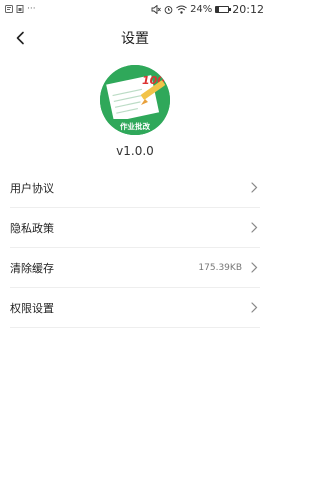 Image resolution: width=320 pixels, height=480 pixels. Describe the element at coordinates (135, 188) in the screenshot. I see `user-agreement-item: 用户协议` at that location.